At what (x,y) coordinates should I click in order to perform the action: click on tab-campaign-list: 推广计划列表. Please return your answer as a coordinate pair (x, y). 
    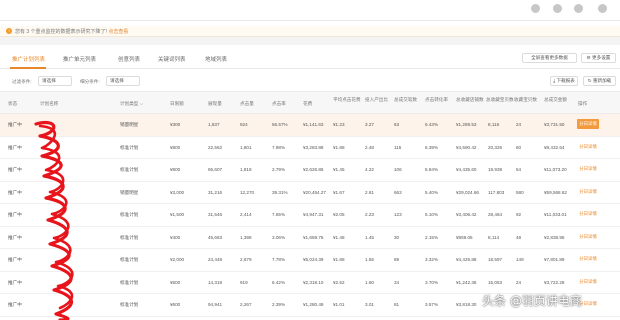
    Looking at the image, I should click on (28, 59).